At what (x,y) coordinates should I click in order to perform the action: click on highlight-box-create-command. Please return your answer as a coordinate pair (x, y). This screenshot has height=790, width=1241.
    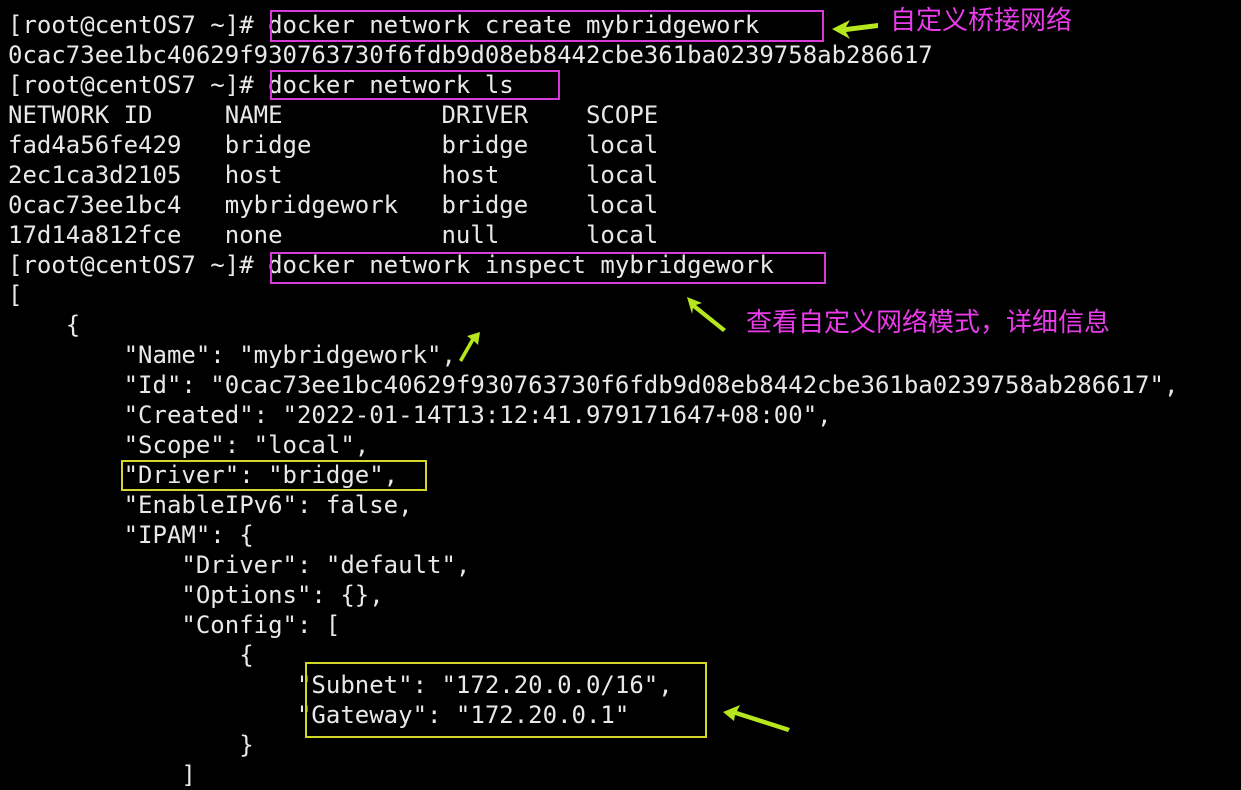
    Looking at the image, I should click on (547, 26).